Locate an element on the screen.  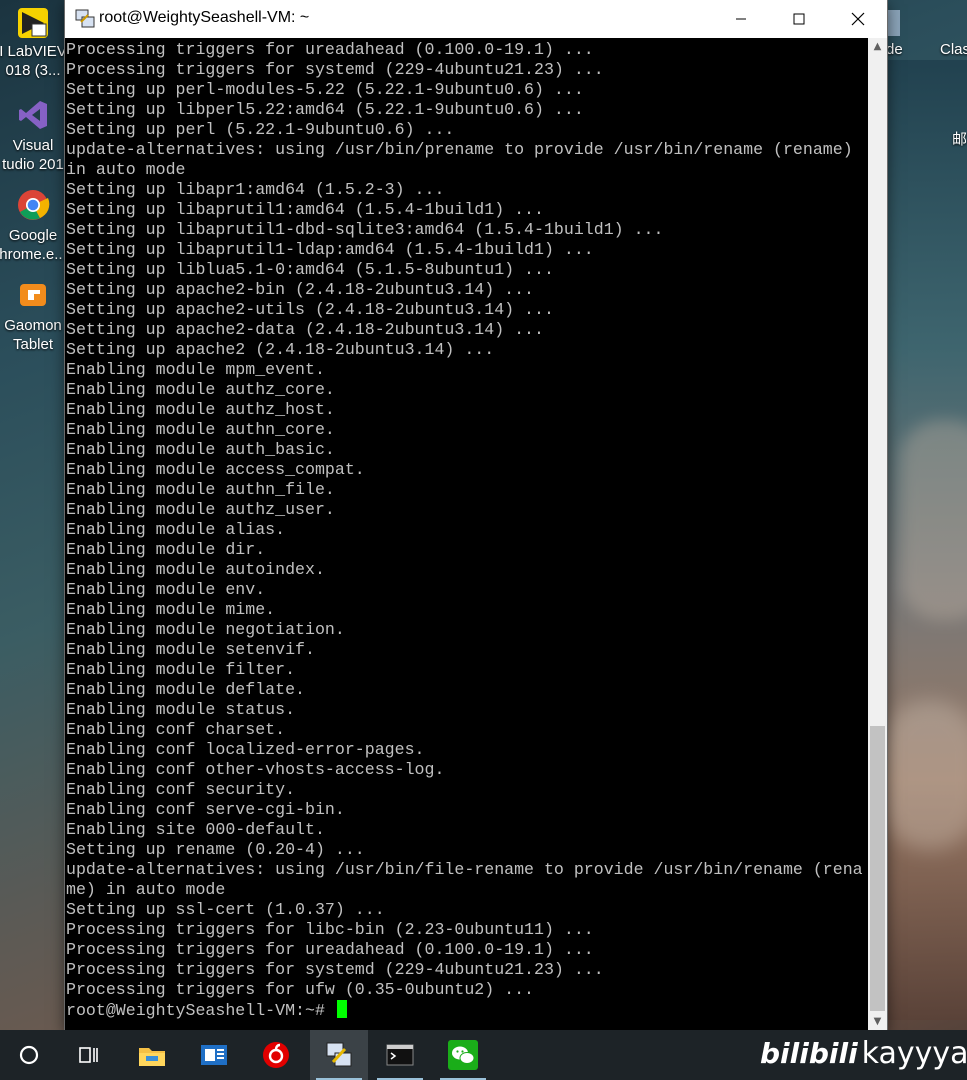
terminal-line: Enabling module env. is located at coordinates (166, 589).